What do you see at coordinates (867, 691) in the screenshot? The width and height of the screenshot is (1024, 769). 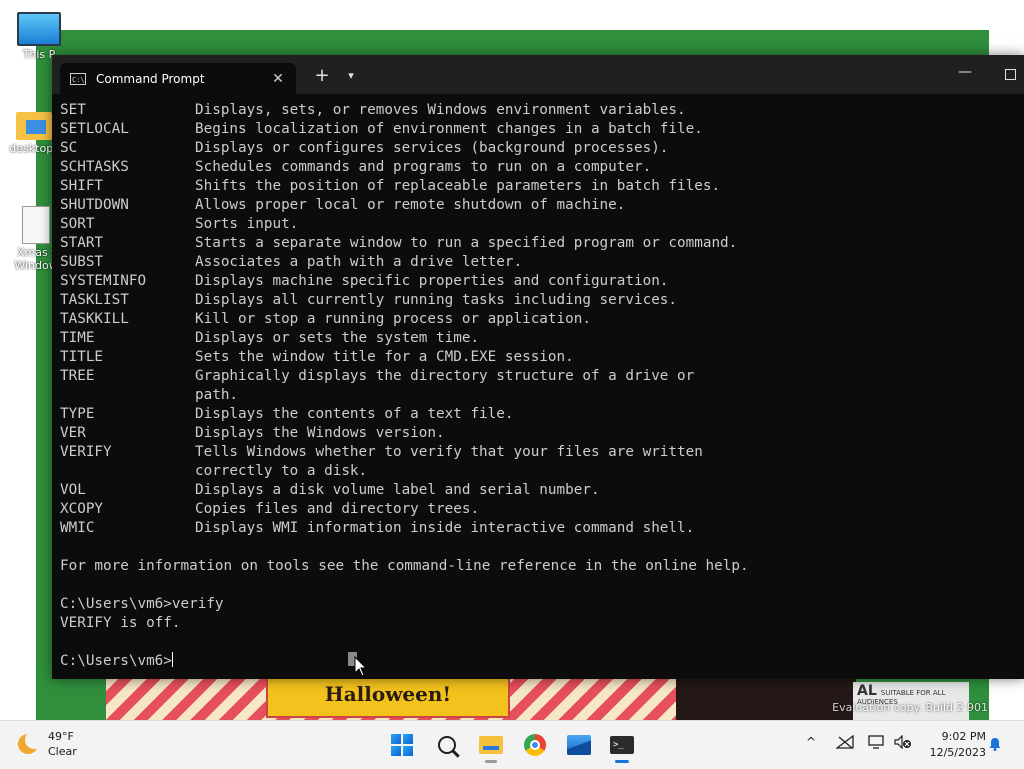 I see `rating-code: AL` at bounding box center [867, 691].